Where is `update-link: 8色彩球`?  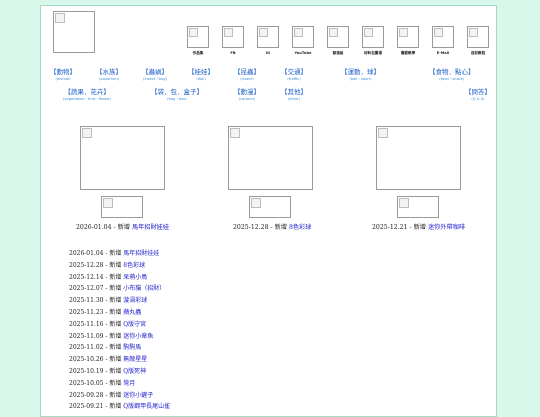
update-link: 8色彩球 is located at coordinates (134, 265).